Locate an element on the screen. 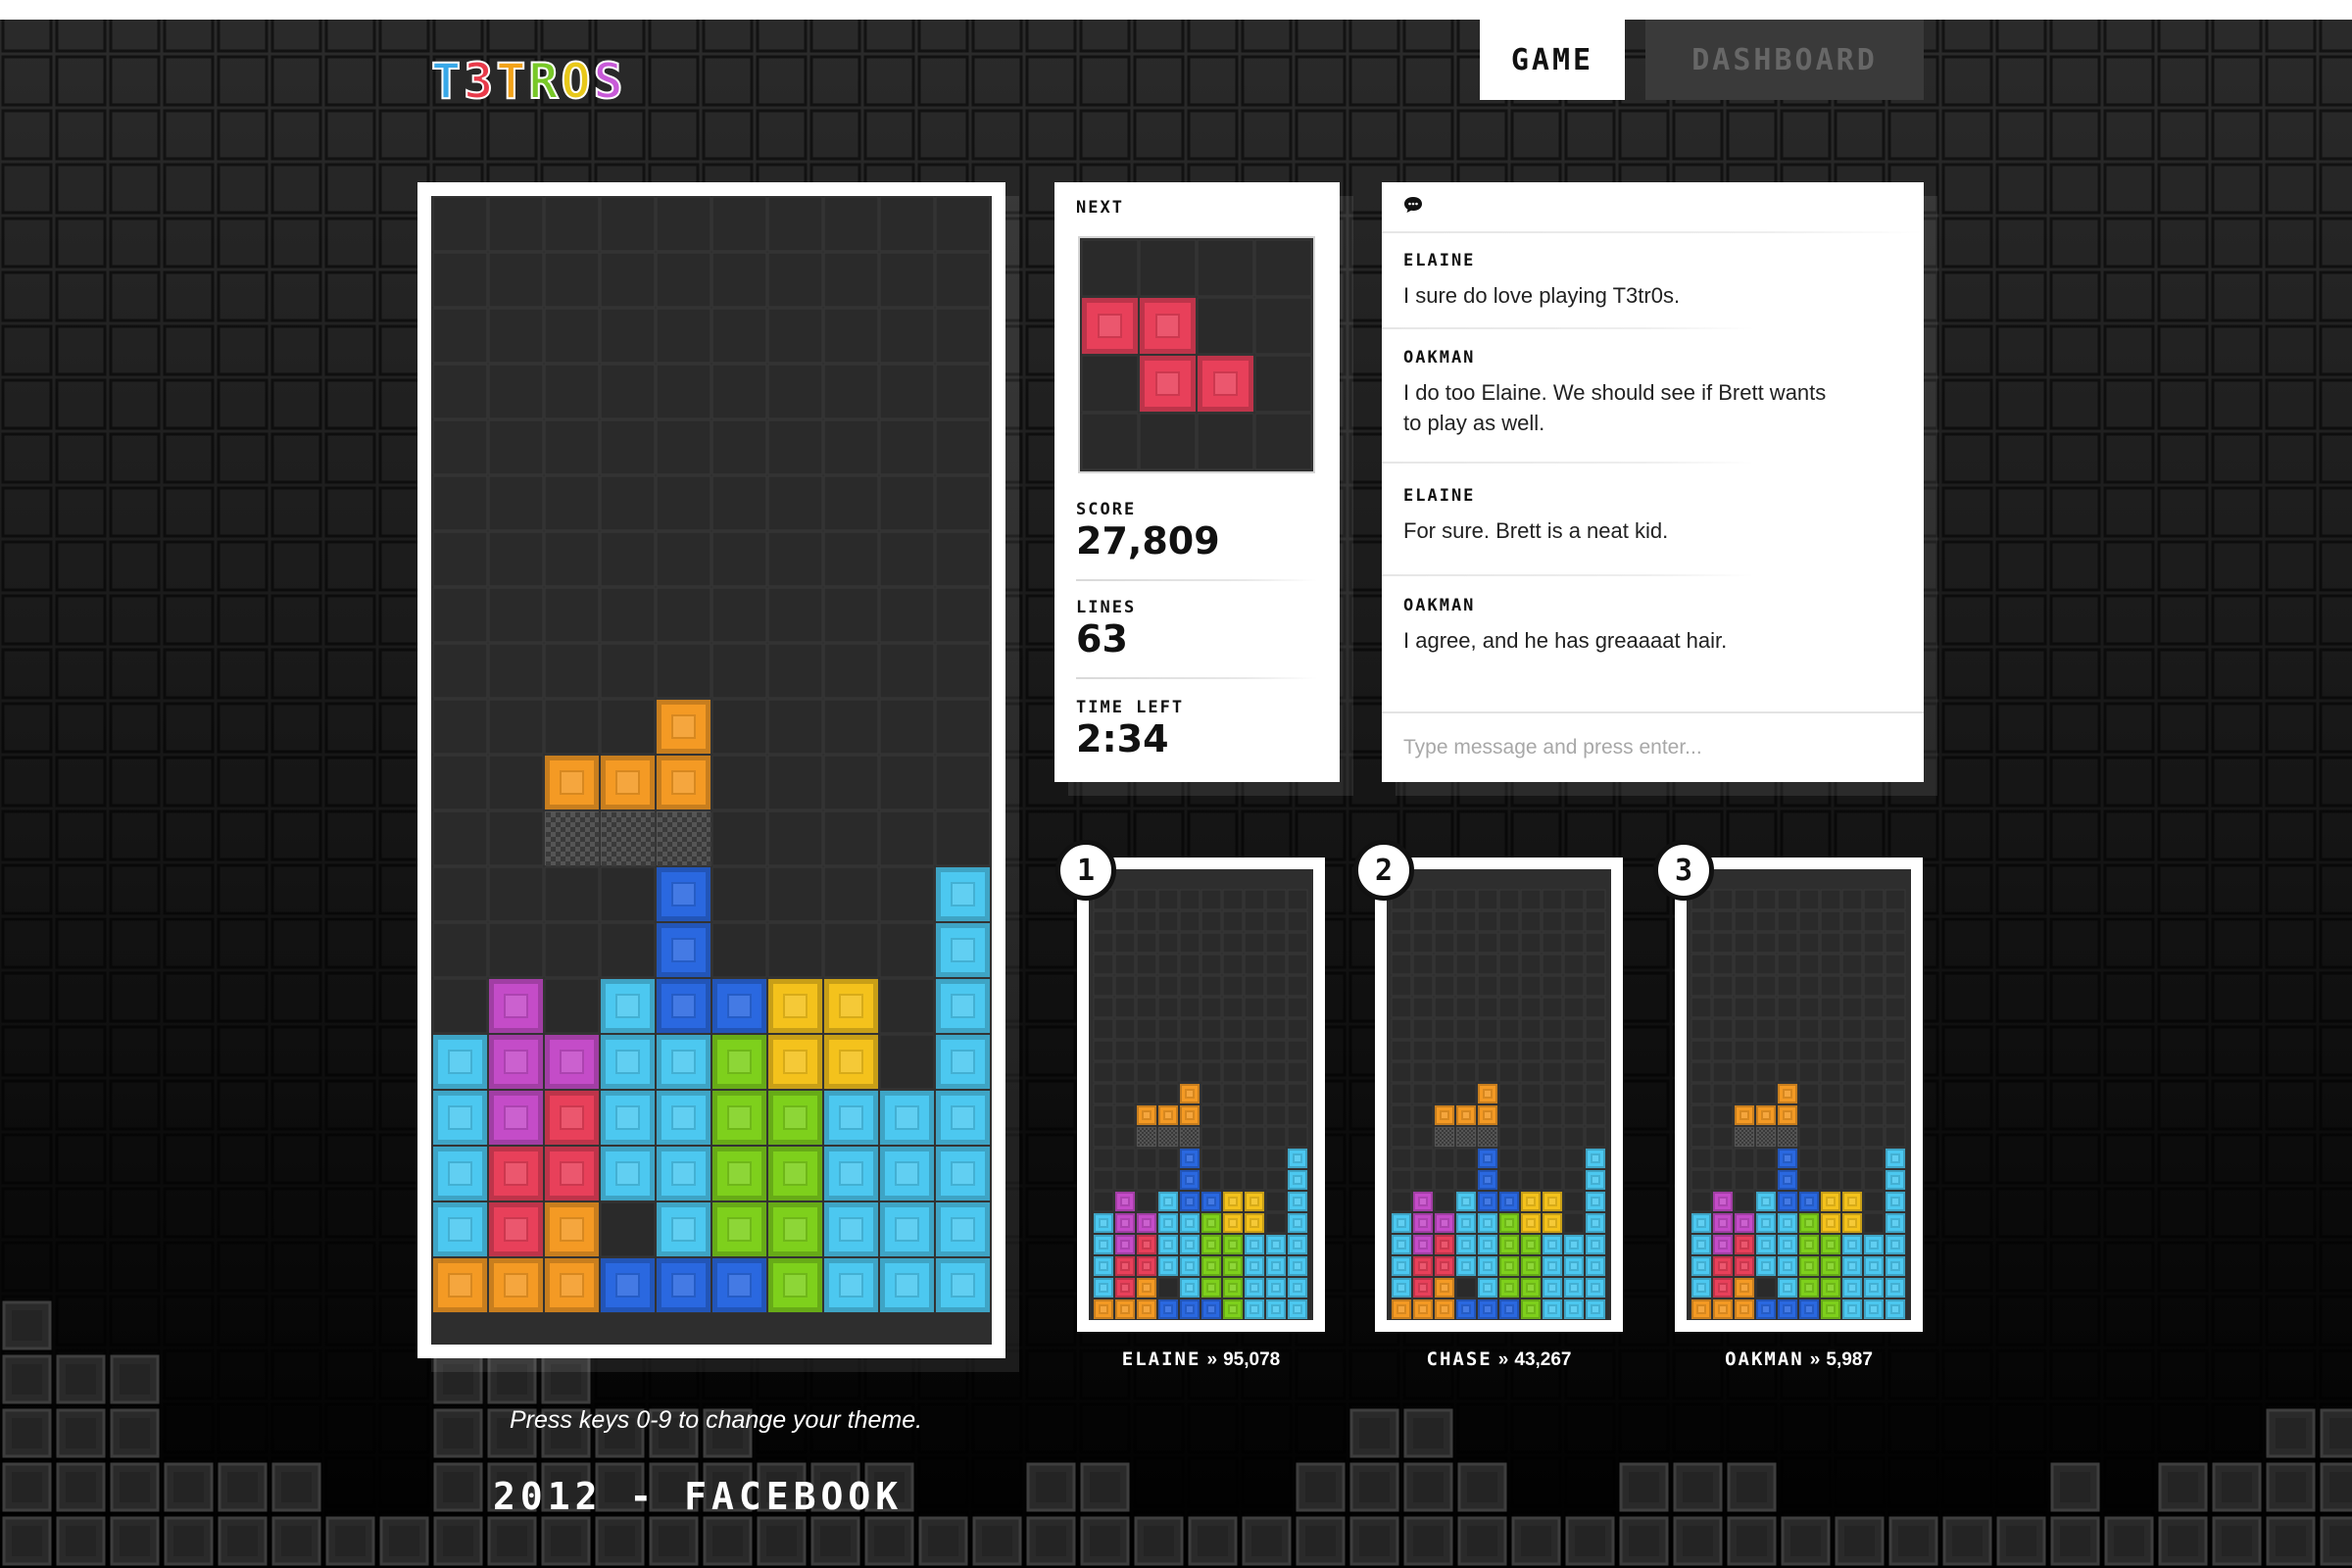 The width and height of the screenshot is (2352, 1568). chat-author: OAKMAN is located at coordinates (1439, 358).